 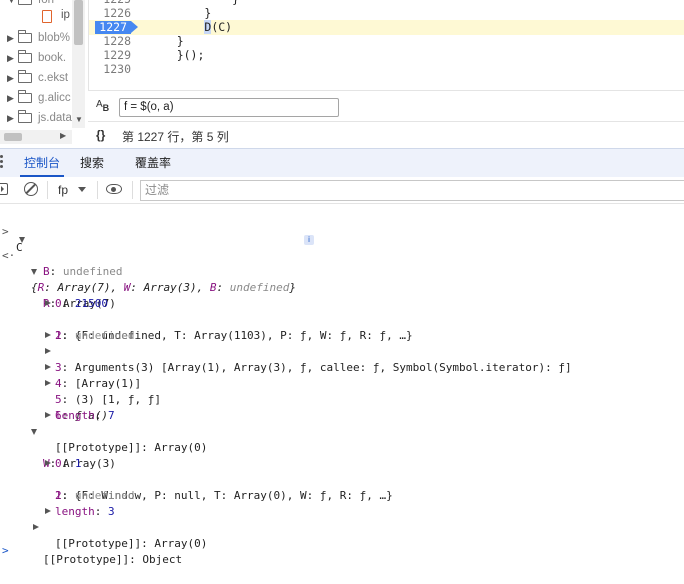 I want to click on scroll-right-arrow-icon: ▶, so click(x=63, y=135).